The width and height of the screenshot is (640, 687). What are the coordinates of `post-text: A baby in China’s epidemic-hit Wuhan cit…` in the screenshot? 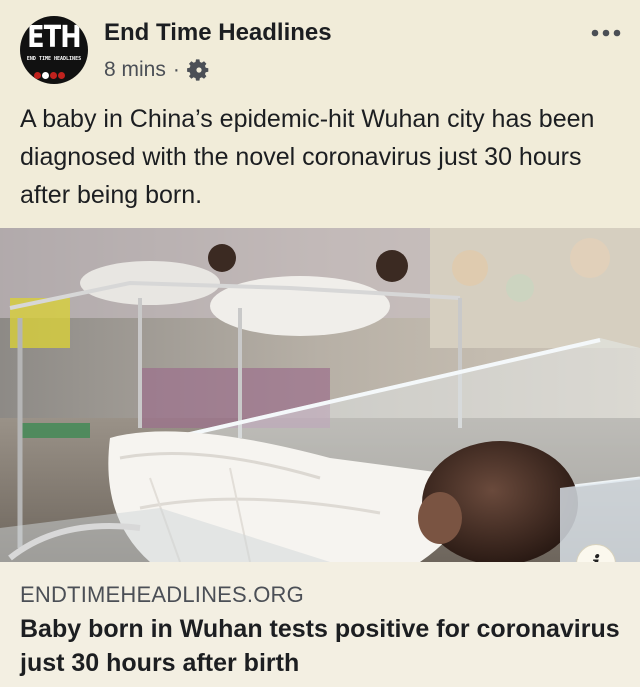 It's located at (307, 157).